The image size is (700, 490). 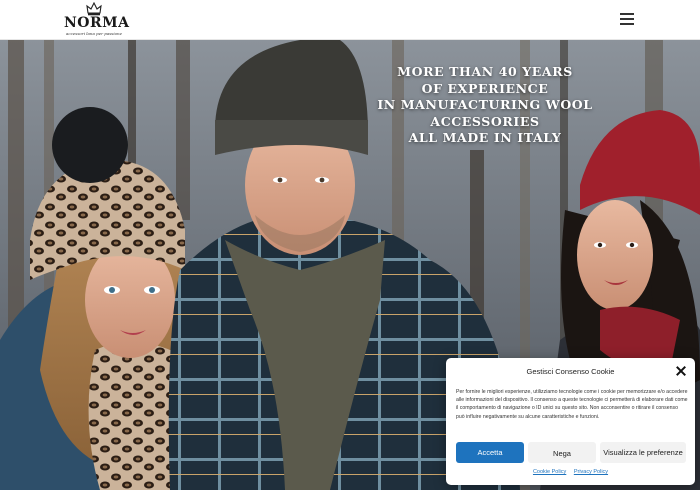 What do you see at coordinates (485, 88) in the screenshot?
I see `hero-headline-line: of experience` at bounding box center [485, 88].